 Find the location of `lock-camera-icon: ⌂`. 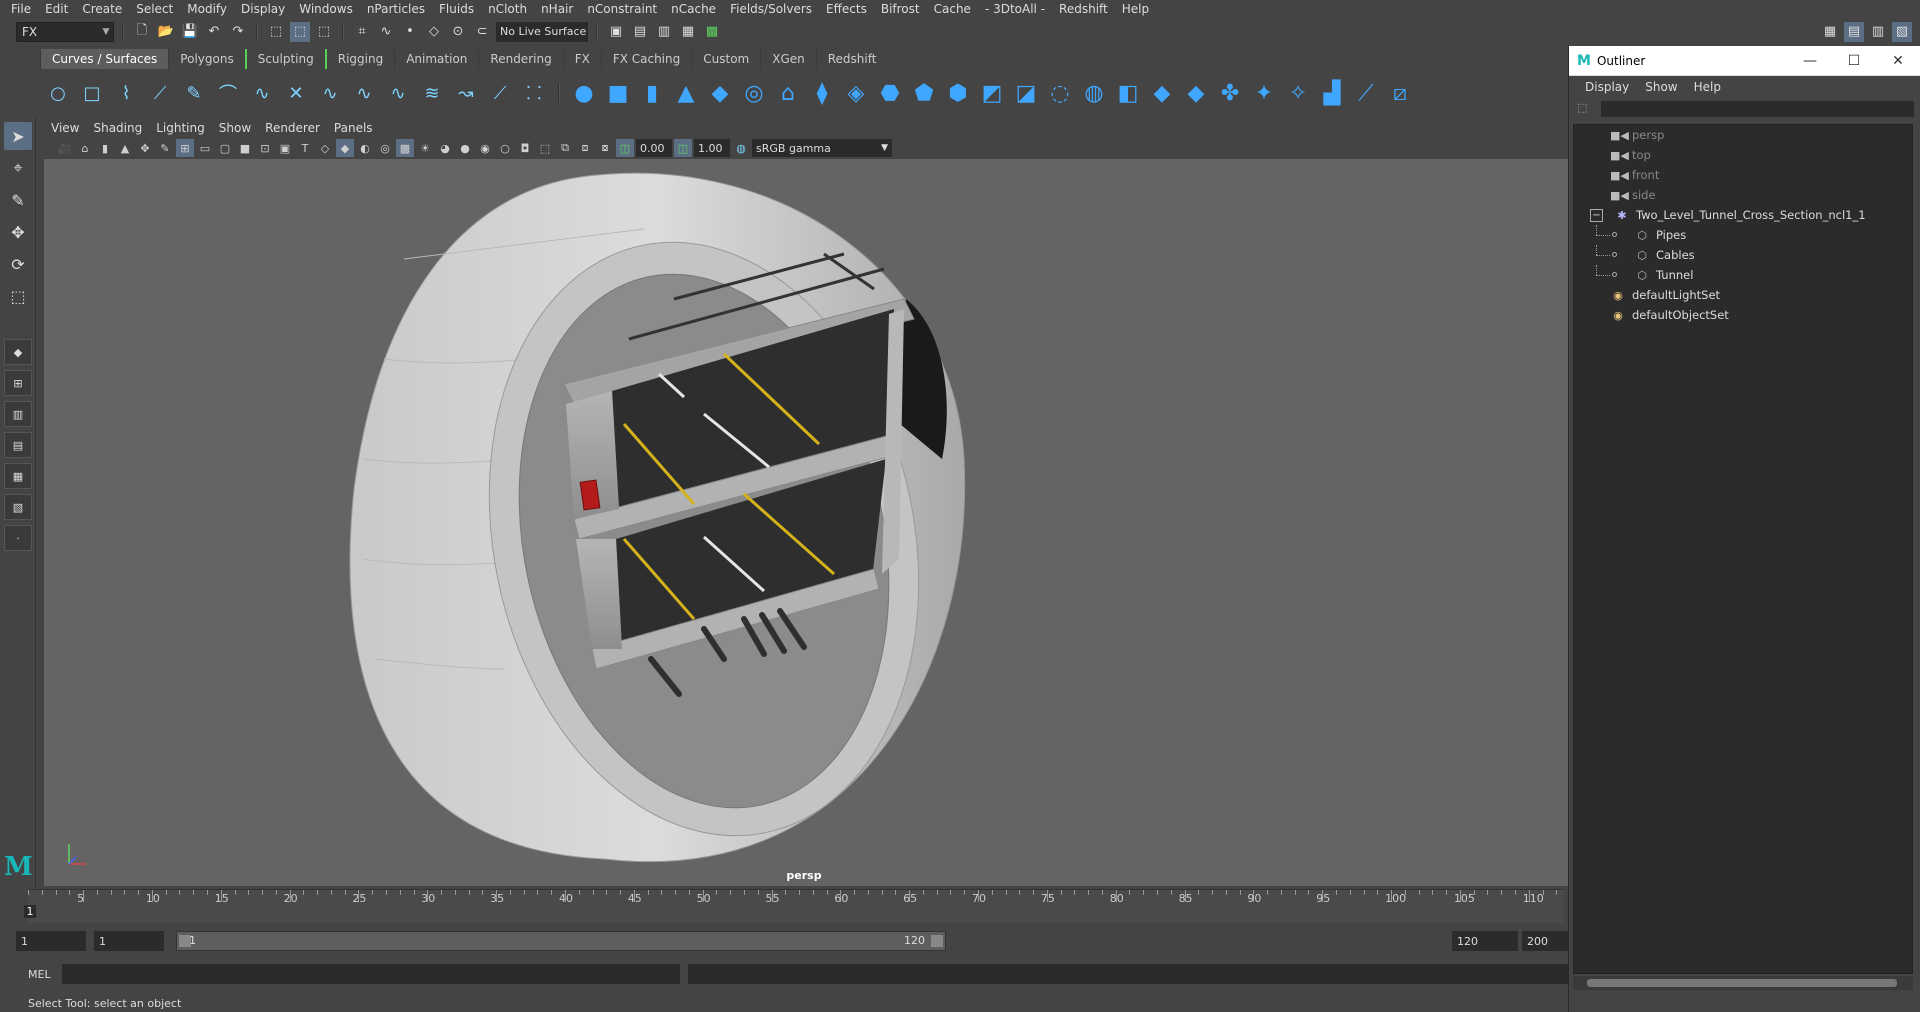

lock-camera-icon: ⌂ is located at coordinates (85, 148).